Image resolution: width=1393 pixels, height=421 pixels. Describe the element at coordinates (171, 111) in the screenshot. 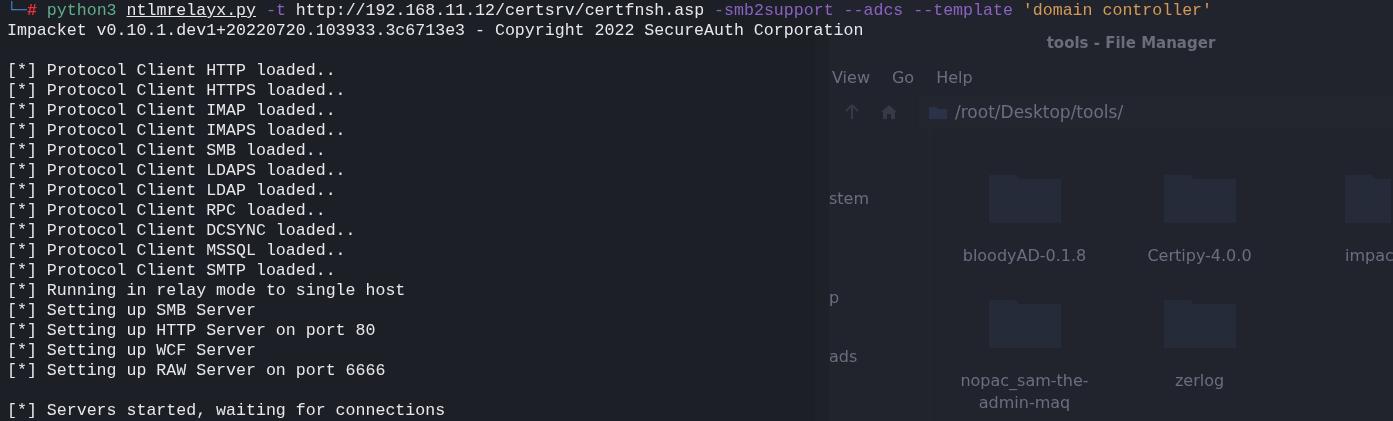

I see `log-line: [*] Protocol Client IMAP loaded..` at that location.